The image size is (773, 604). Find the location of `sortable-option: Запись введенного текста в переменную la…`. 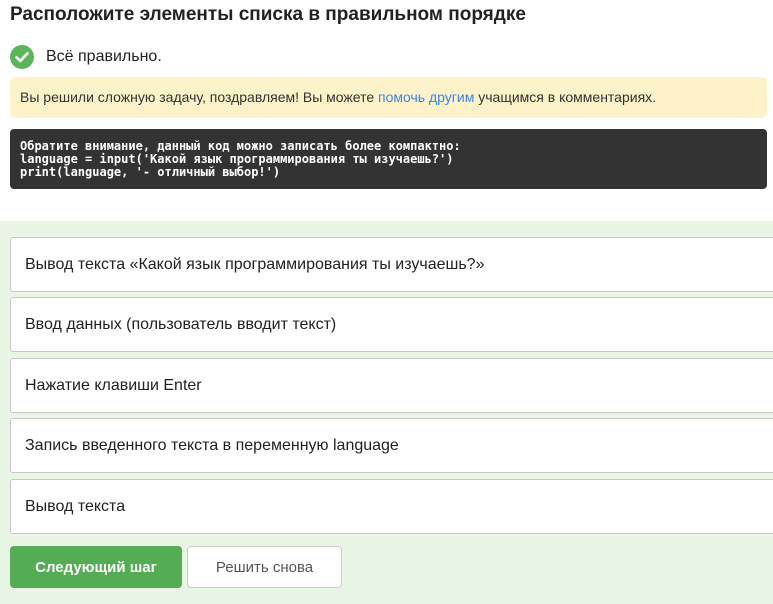

sortable-option: Запись введенного текста в переменную la… is located at coordinates (391, 445).